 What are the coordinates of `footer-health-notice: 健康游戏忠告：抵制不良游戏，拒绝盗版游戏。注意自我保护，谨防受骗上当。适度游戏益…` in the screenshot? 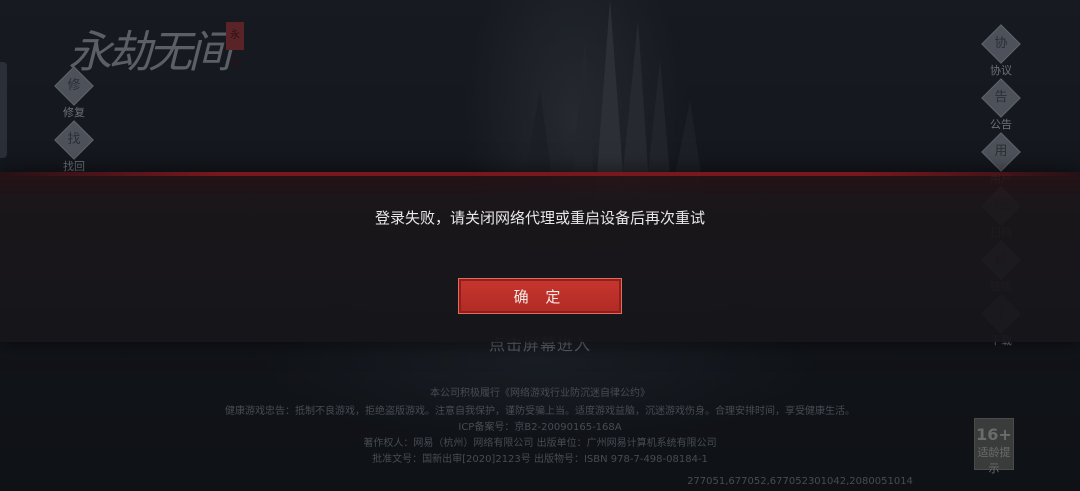 It's located at (540, 411).